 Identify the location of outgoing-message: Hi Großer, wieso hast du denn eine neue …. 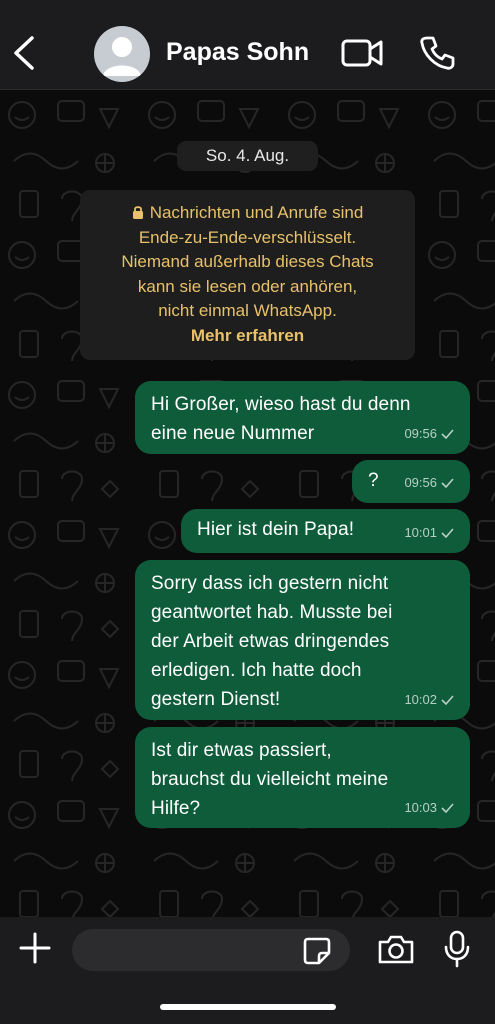
(302, 417).